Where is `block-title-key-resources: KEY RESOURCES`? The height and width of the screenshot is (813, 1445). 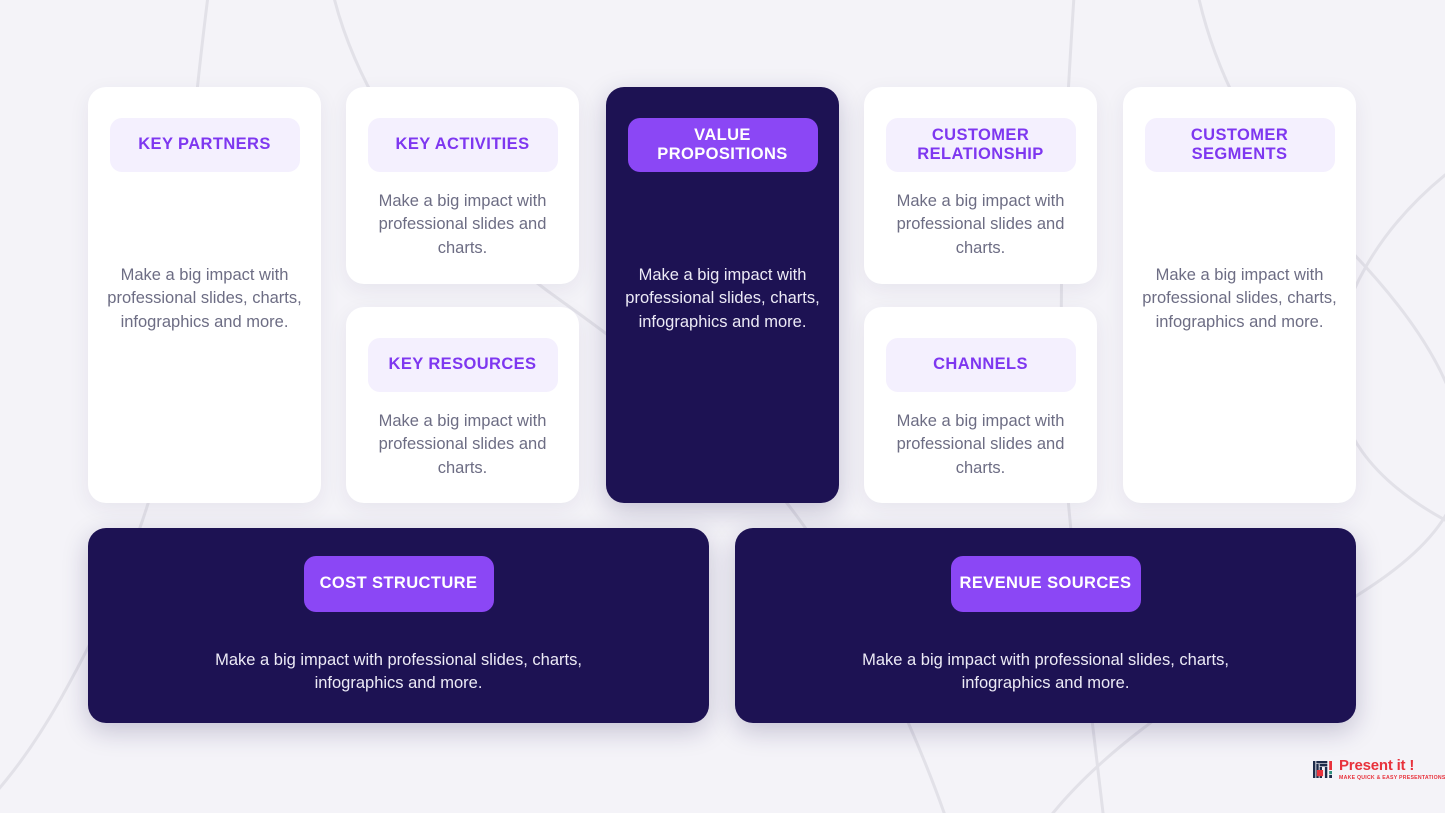
block-title-key-resources: KEY RESOURCES is located at coordinates (462, 365).